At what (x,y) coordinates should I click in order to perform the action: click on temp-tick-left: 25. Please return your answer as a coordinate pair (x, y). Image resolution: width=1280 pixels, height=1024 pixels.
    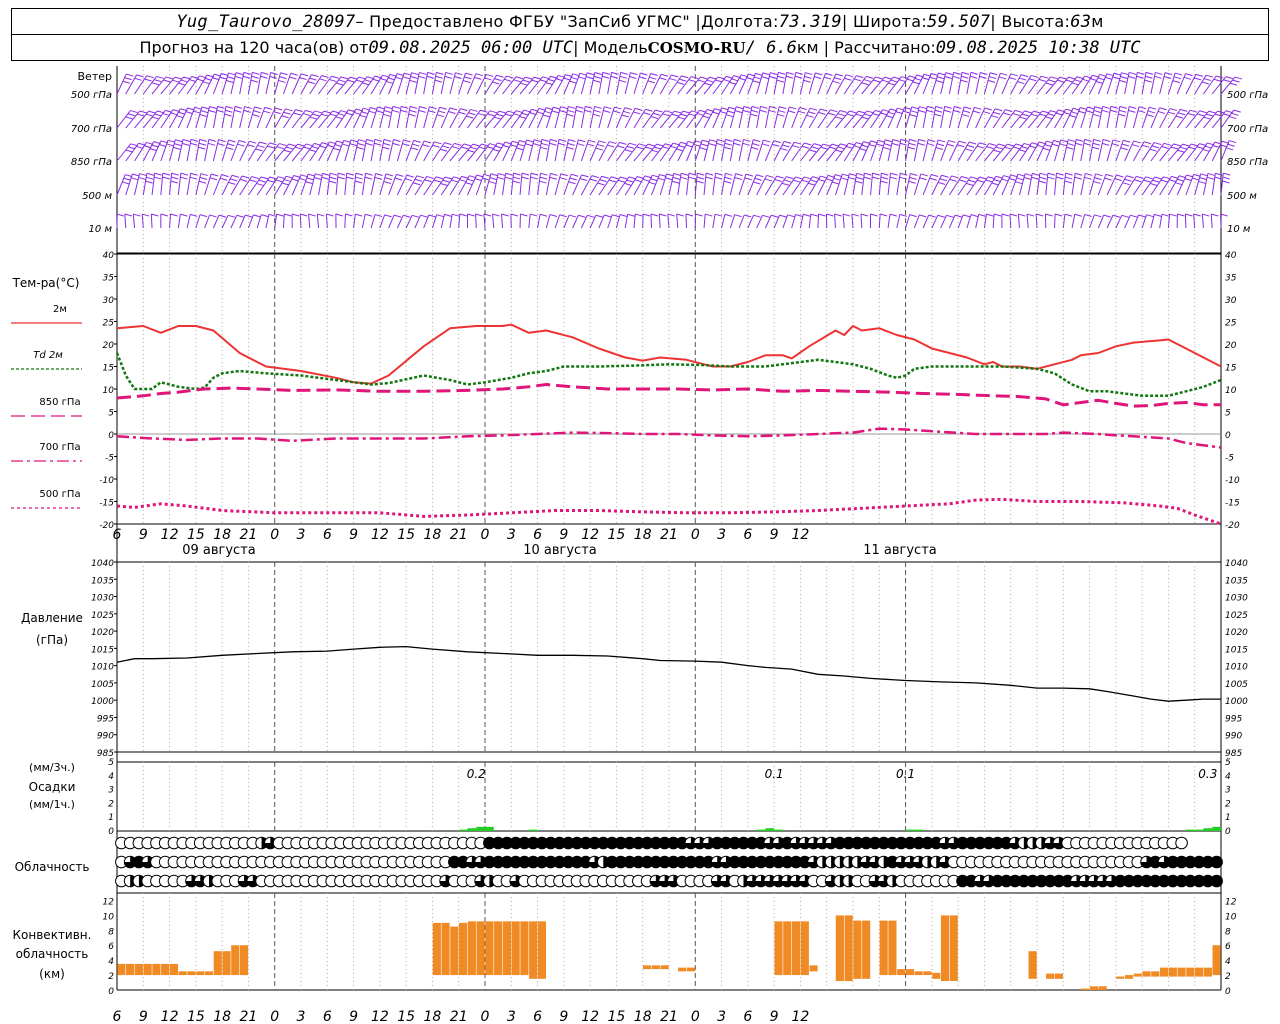
    Looking at the image, I should click on (109, 324).